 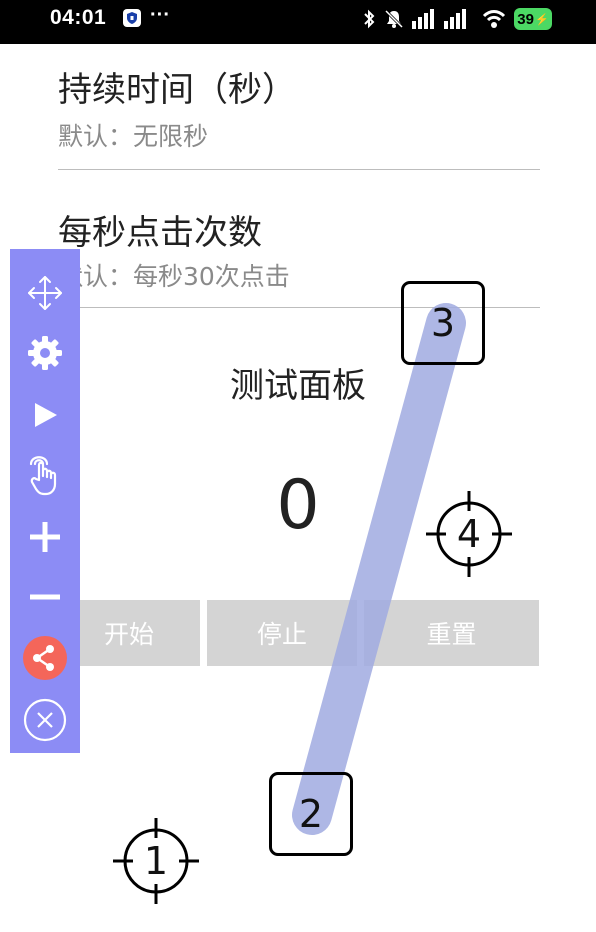 I want to click on more-notifications-icon: ···, so click(x=160, y=15).